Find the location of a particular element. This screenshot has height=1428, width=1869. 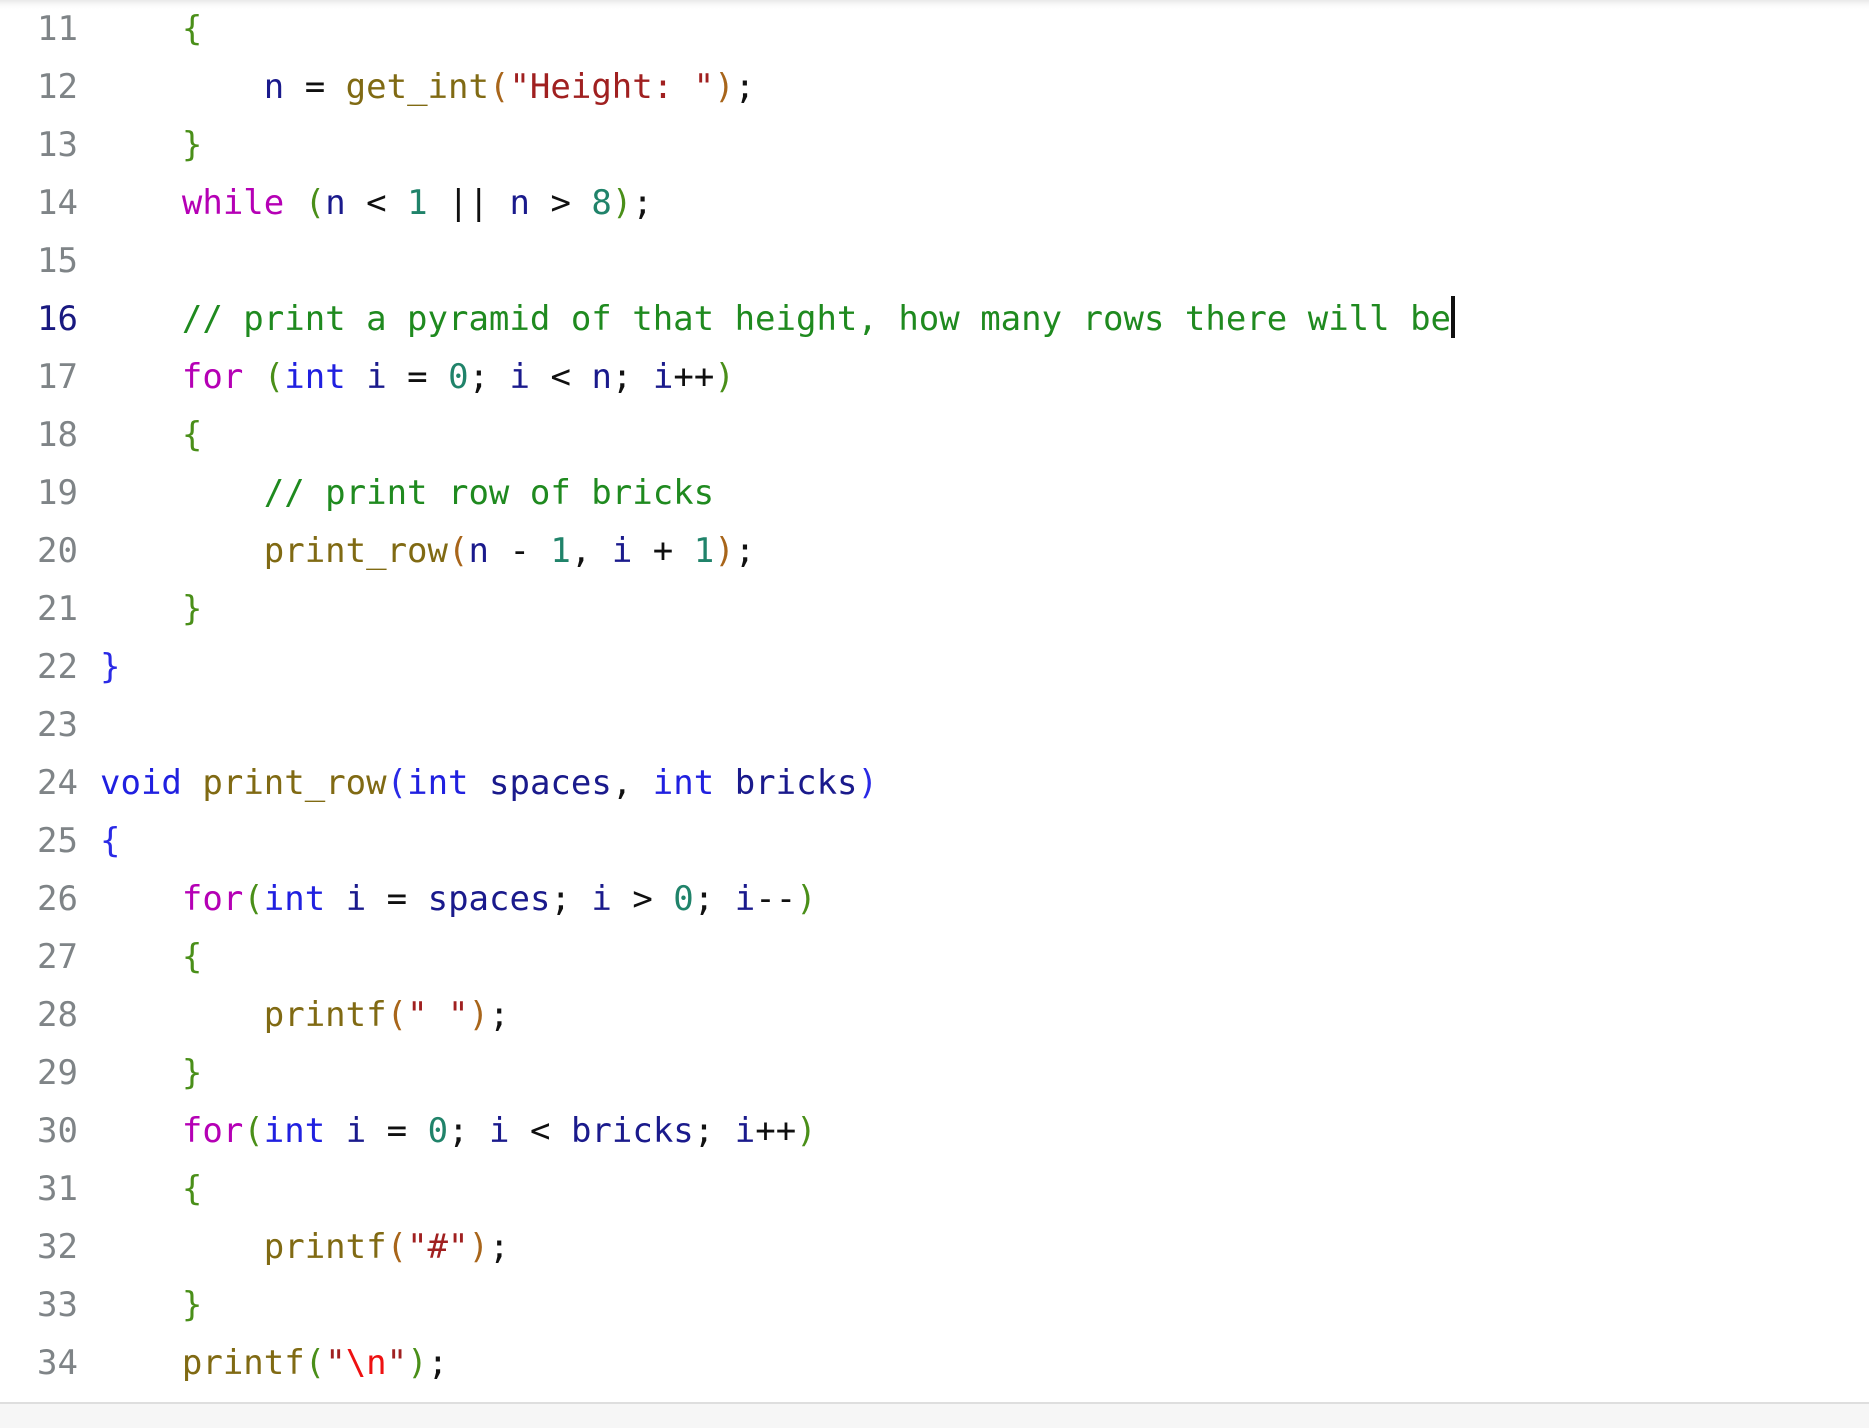

line-number: 30 is located at coordinates (39, 1131).